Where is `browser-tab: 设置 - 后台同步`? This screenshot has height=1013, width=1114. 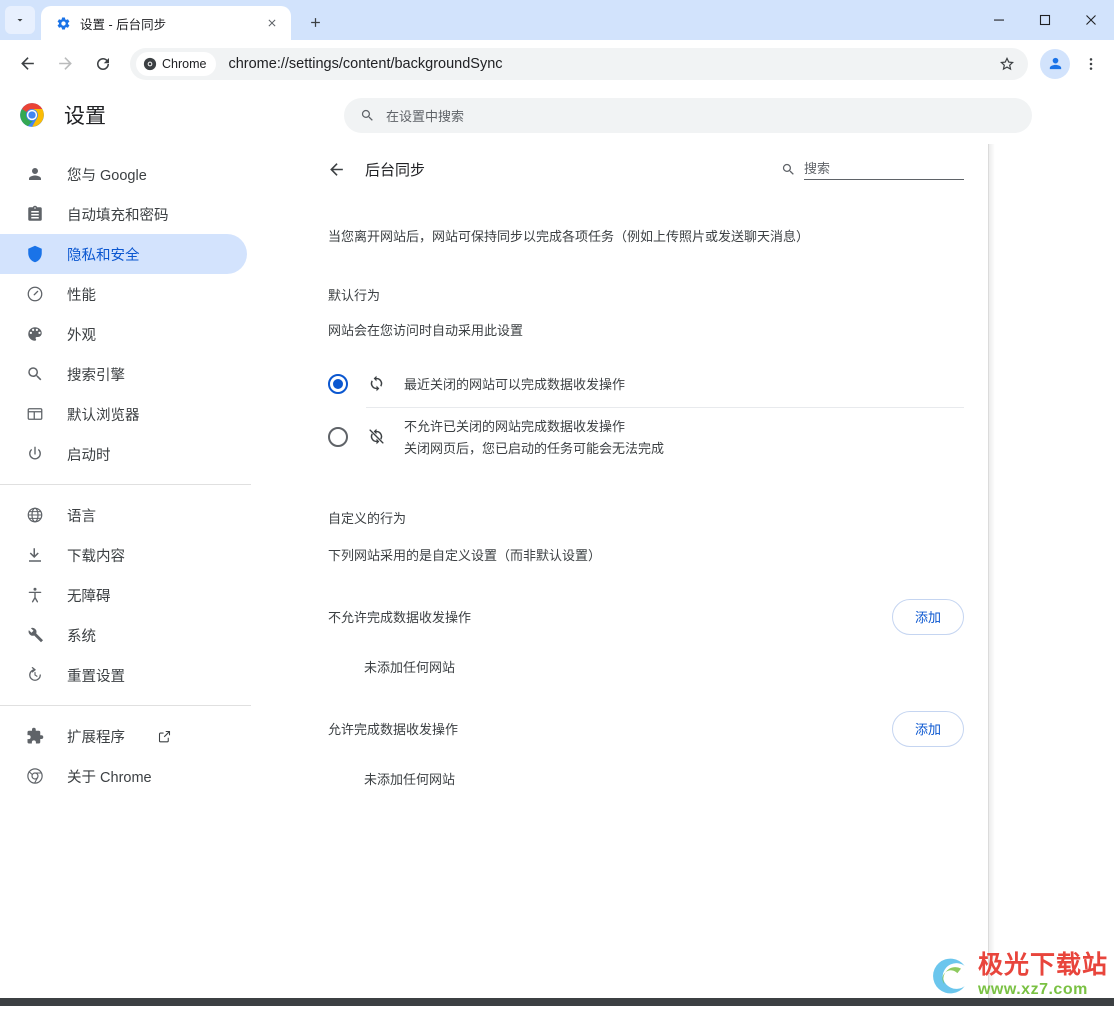
browser-tab: 设置 - 后台同步 is located at coordinates (166, 23).